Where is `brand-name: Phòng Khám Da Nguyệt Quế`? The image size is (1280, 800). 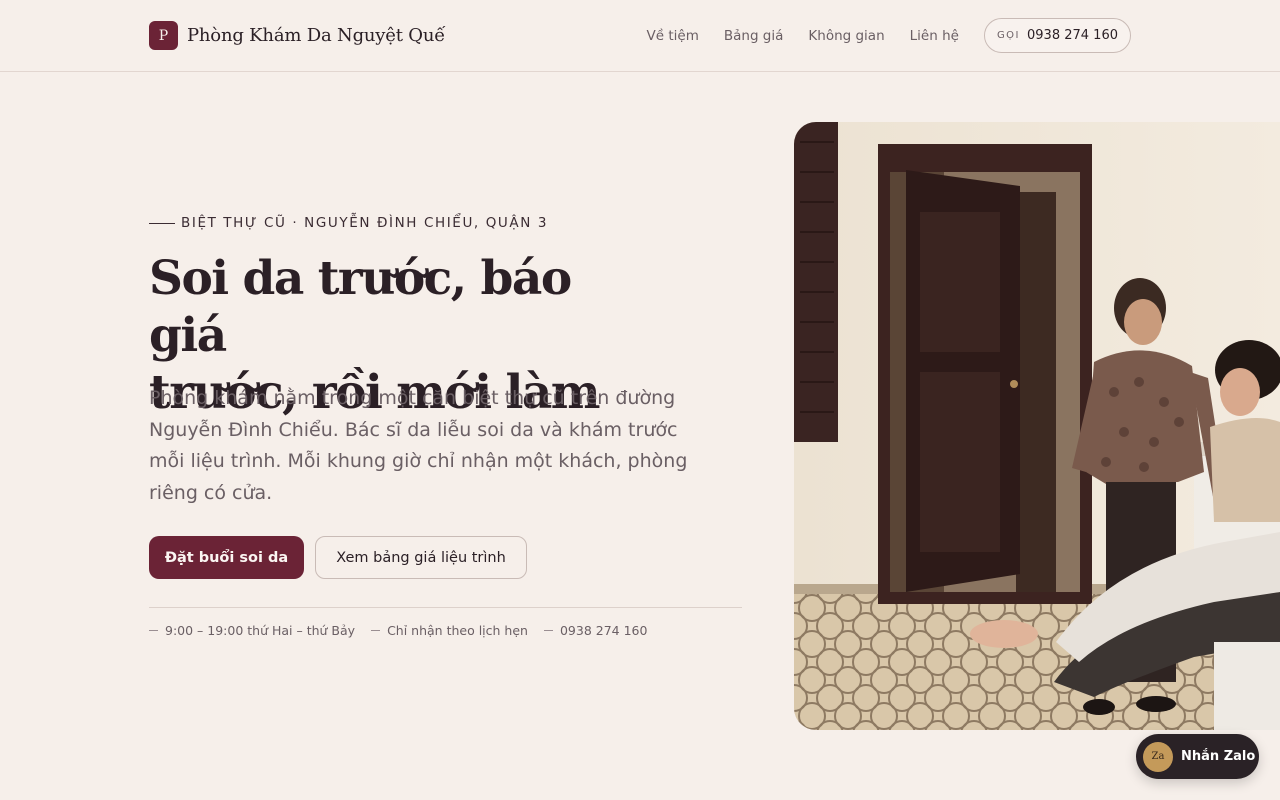 brand-name: Phòng Khám Da Nguyệt Quế is located at coordinates (316, 35).